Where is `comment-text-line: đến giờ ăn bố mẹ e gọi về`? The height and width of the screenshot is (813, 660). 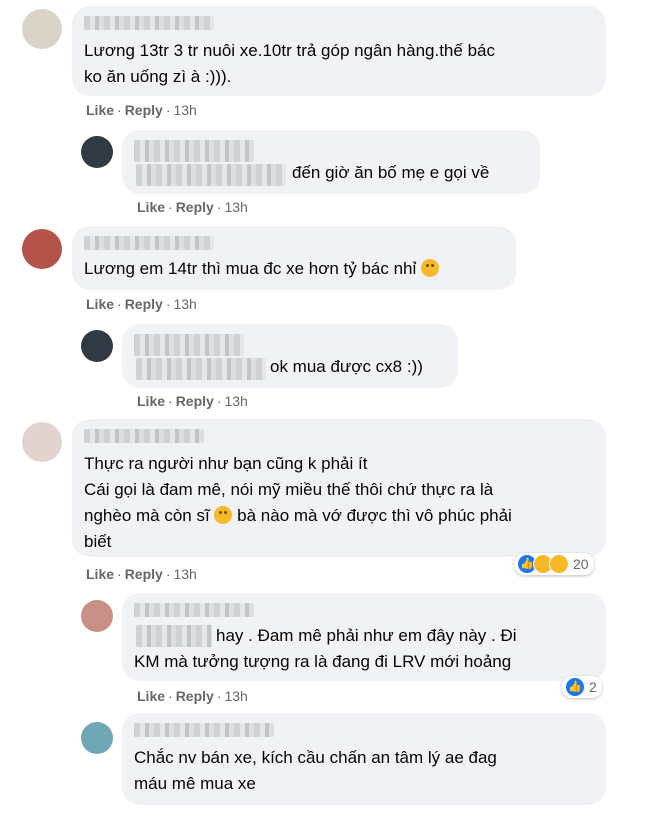
comment-text-line: đến giờ ăn bố mẹ e gọi về is located at coordinates (391, 172).